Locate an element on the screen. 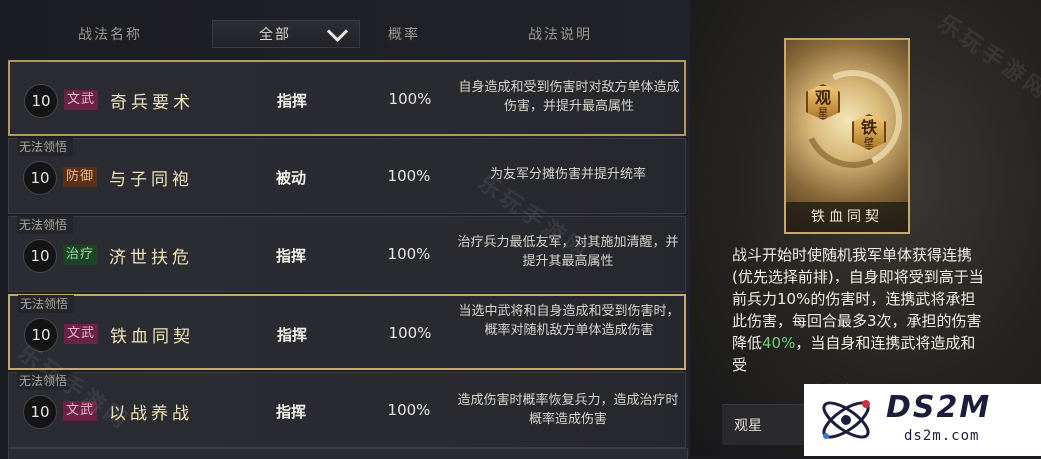 This screenshot has width=1041, height=459. card-title: 铁血同契 is located at coordinates (847, 217).